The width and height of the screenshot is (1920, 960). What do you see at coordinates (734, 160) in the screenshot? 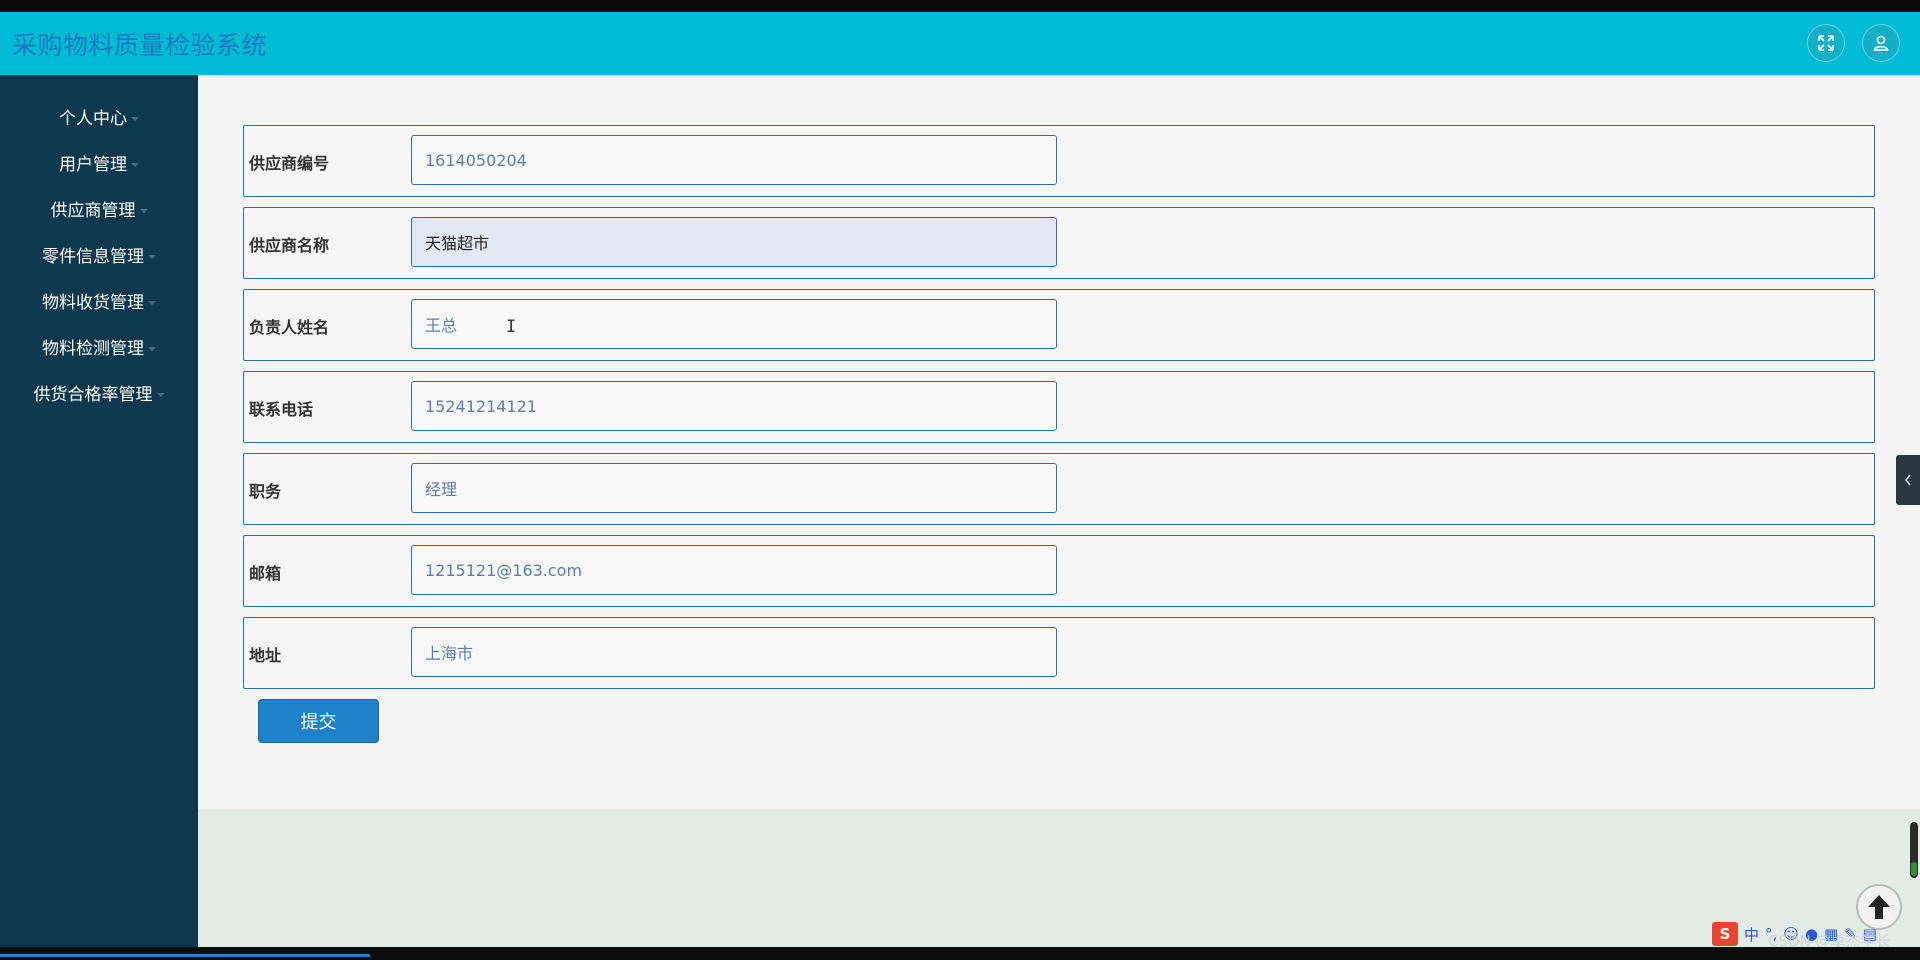
I see `supplier-id-input` at bounding box center [734, 160].